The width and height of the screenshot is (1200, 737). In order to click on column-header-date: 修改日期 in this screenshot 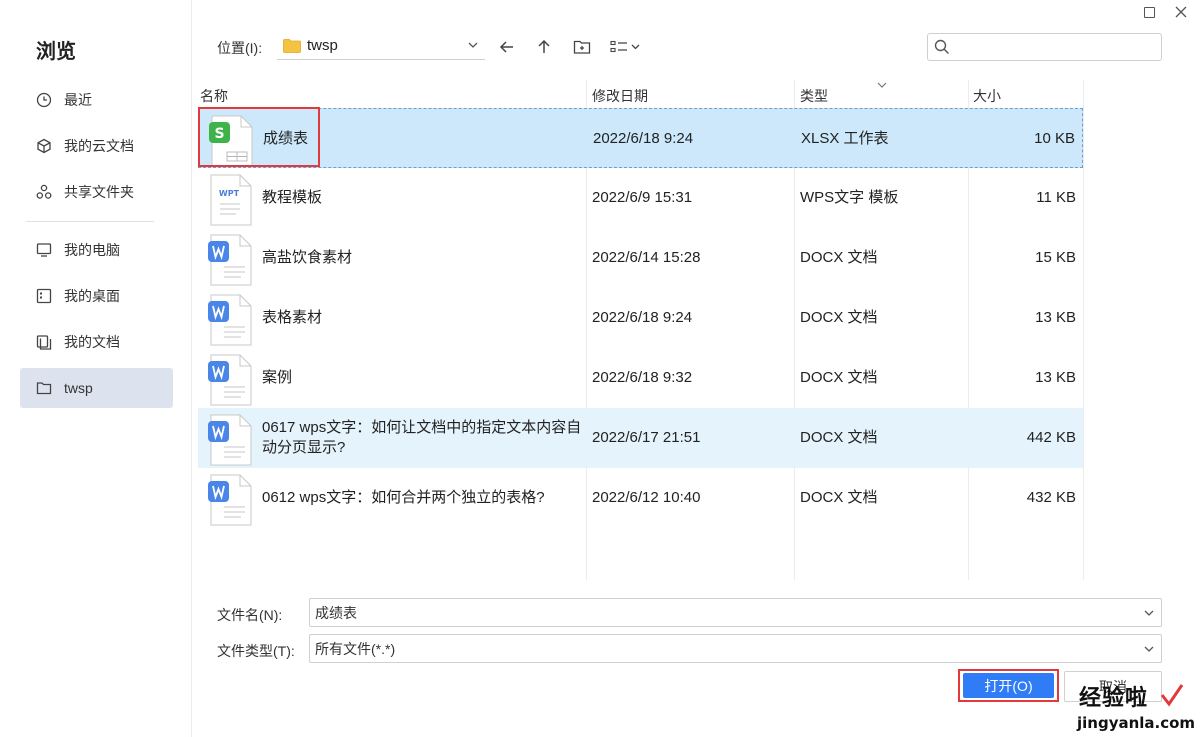, I will do `click(620, 96)`.